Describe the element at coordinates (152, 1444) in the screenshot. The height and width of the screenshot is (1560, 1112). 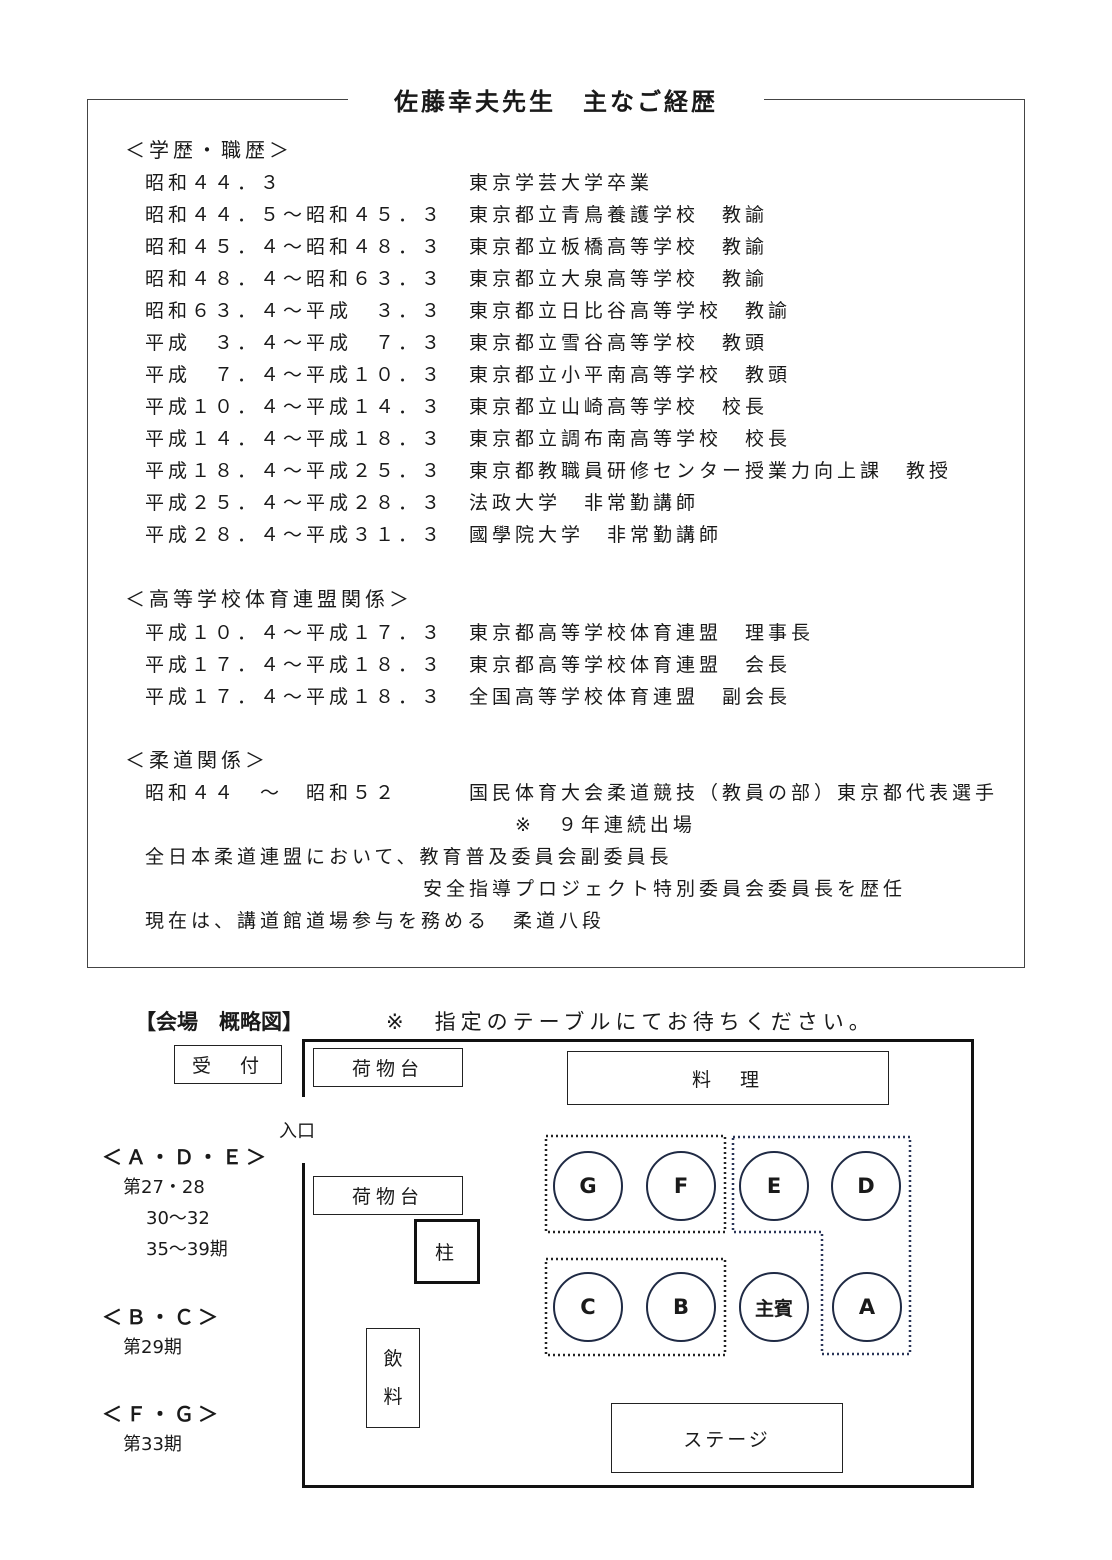
I see `legend-line: 第33期` at that location.